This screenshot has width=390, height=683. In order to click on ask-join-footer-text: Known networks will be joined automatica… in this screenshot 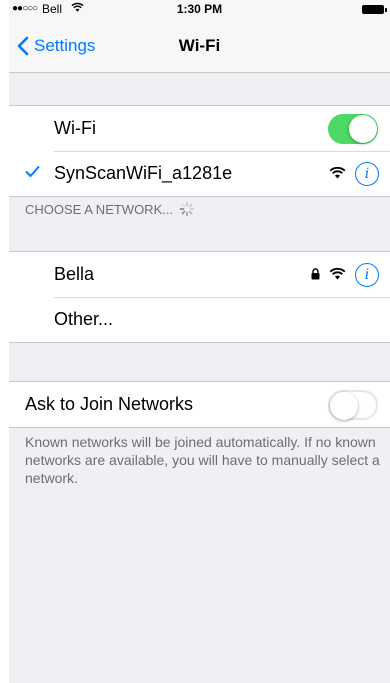, I will do `click(202, 460)`.